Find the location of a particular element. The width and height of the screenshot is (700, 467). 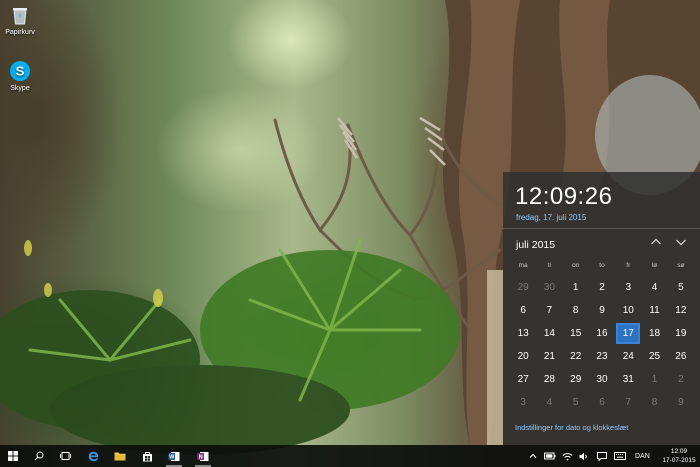

calendar-day-number: 19 is located at coordinates (681, 333).